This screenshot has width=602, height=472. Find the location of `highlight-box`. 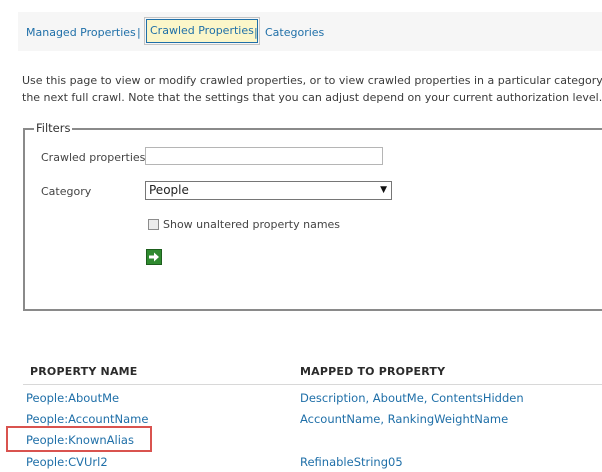

highlight-box is located at coordinates (79, 439).